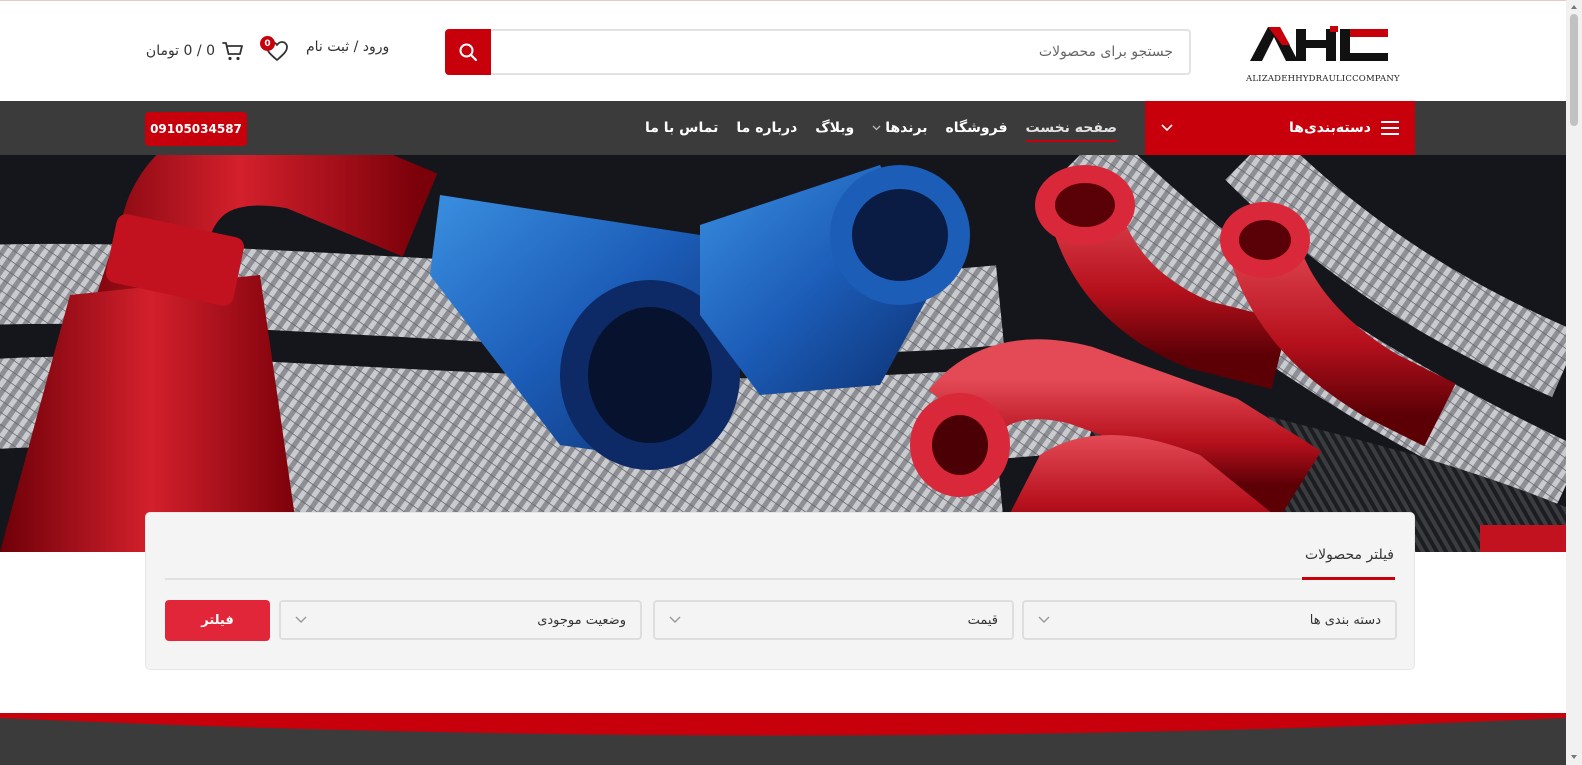  I want to click on nav-item-about: درباره ما, so click(766, 128).